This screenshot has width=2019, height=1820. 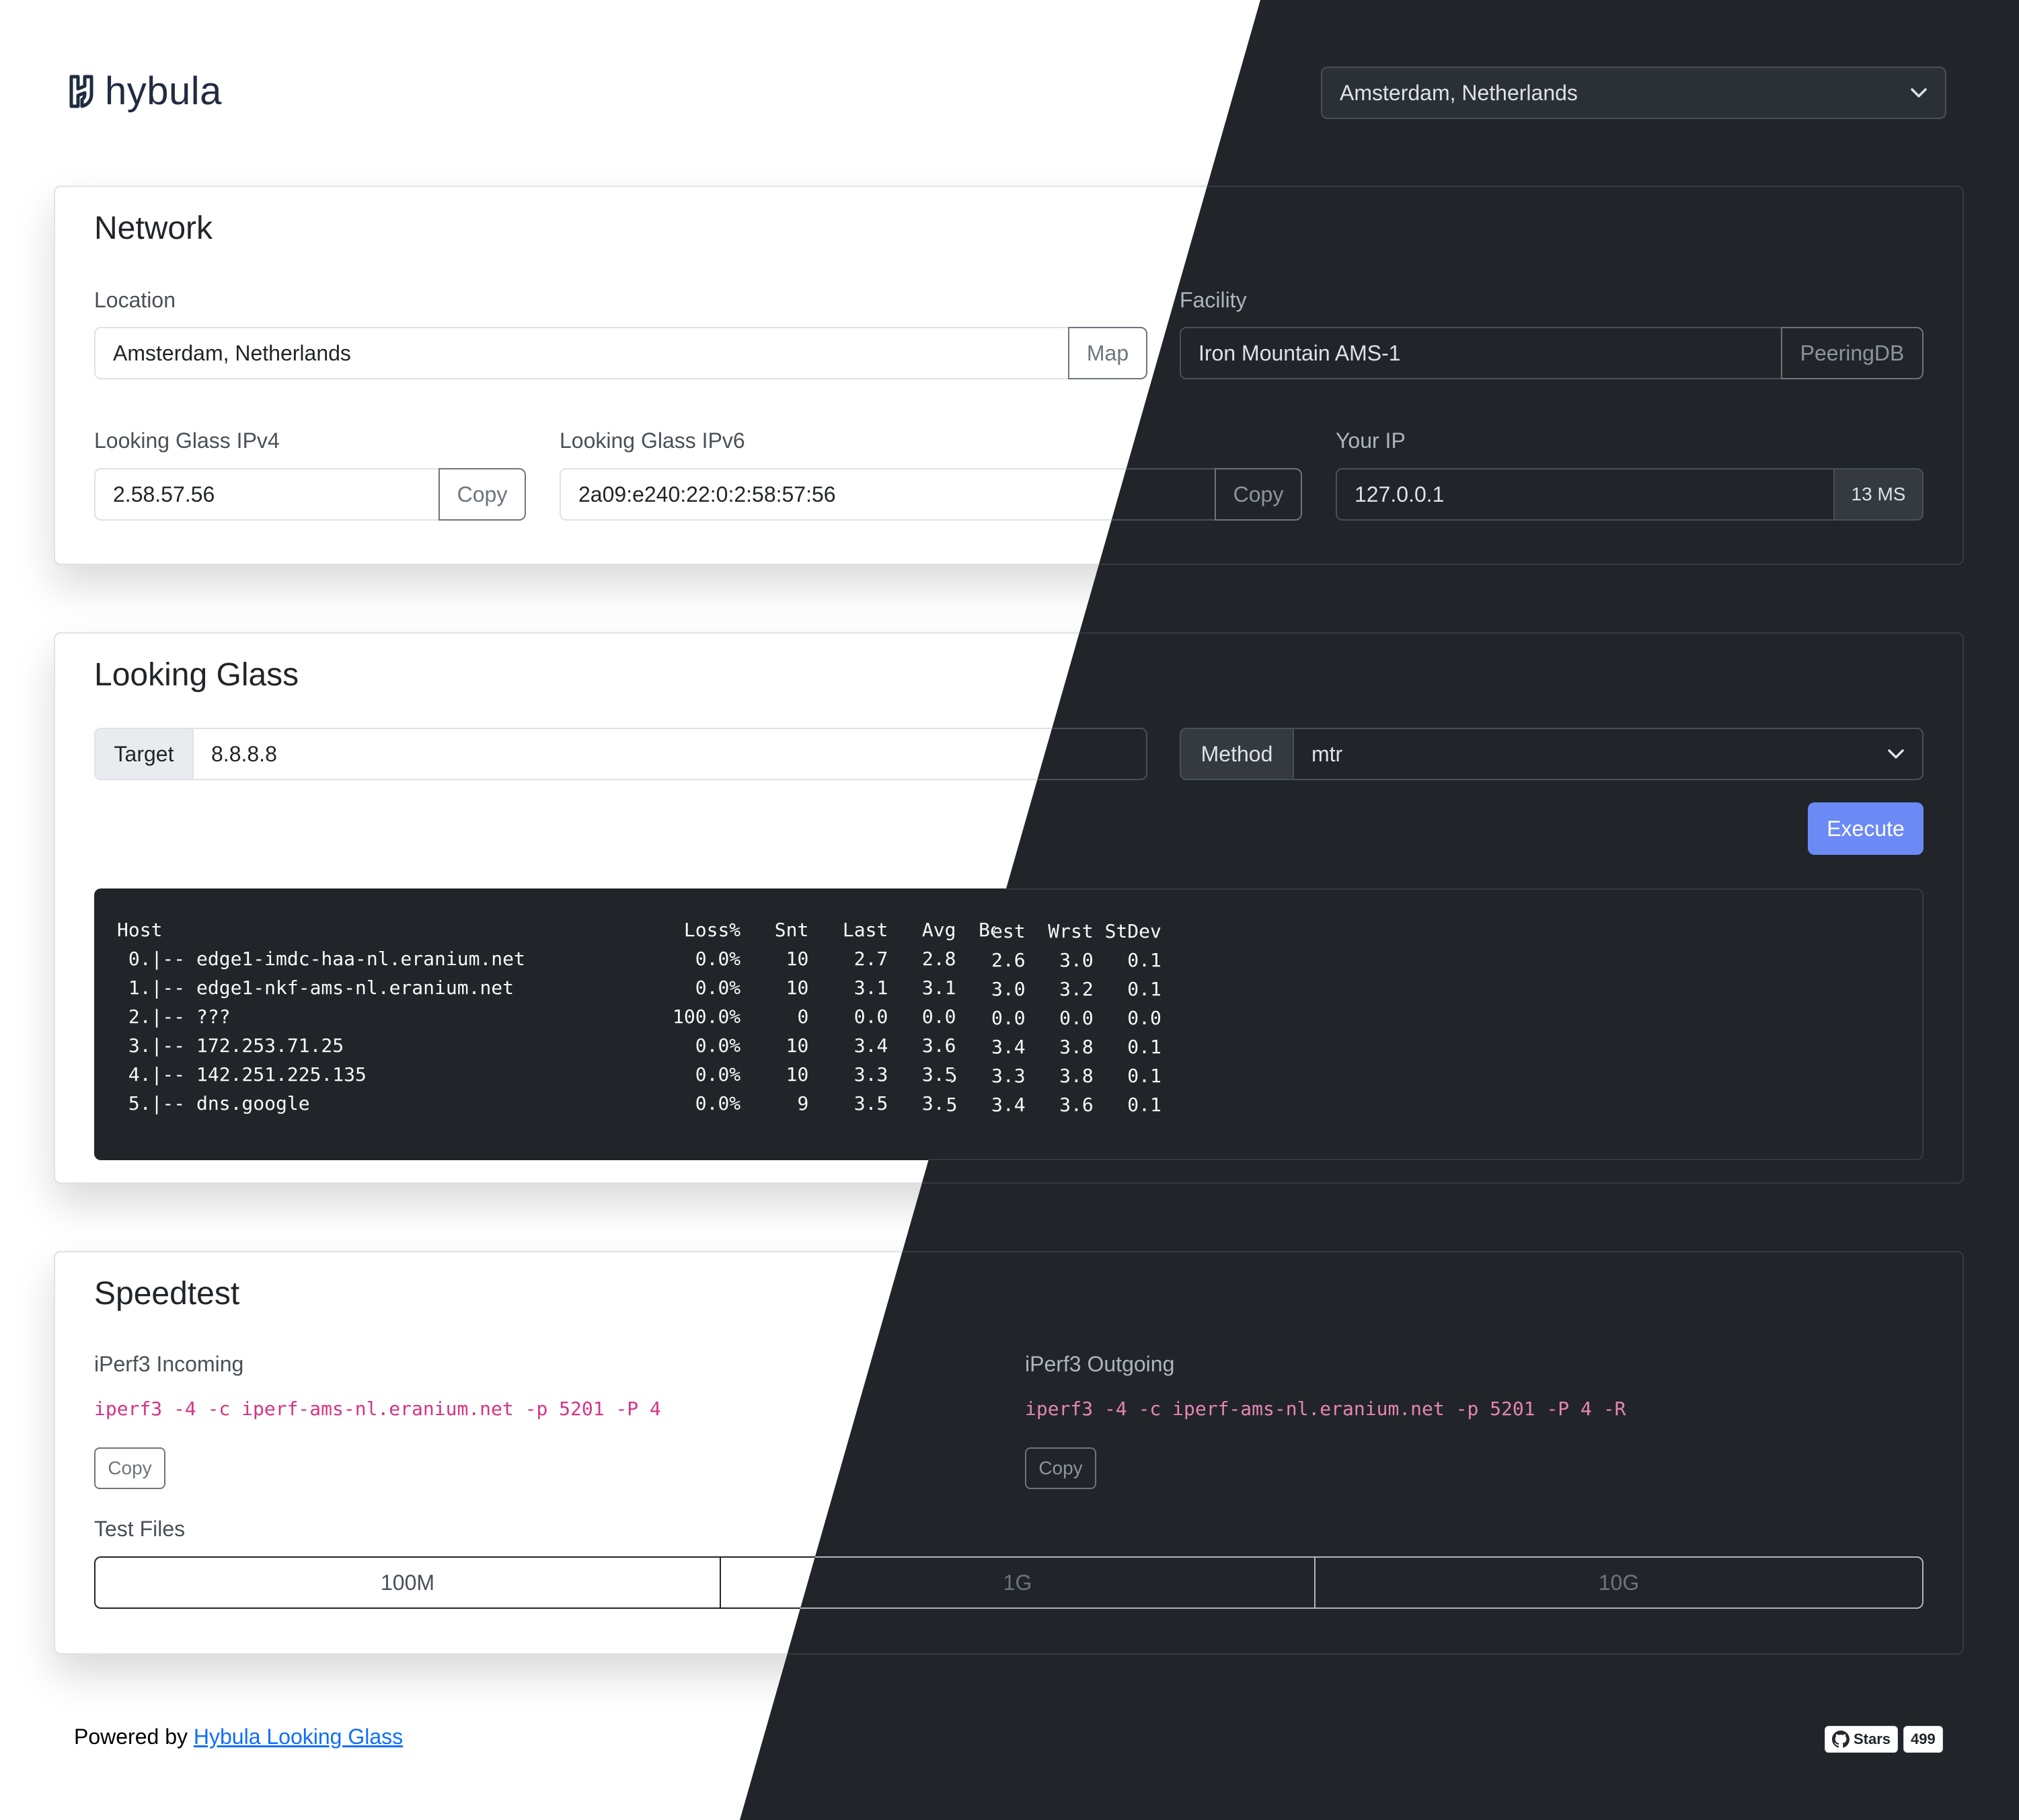 I want to click on file-10g-button: 10G, so click(x=1619, y=1582).